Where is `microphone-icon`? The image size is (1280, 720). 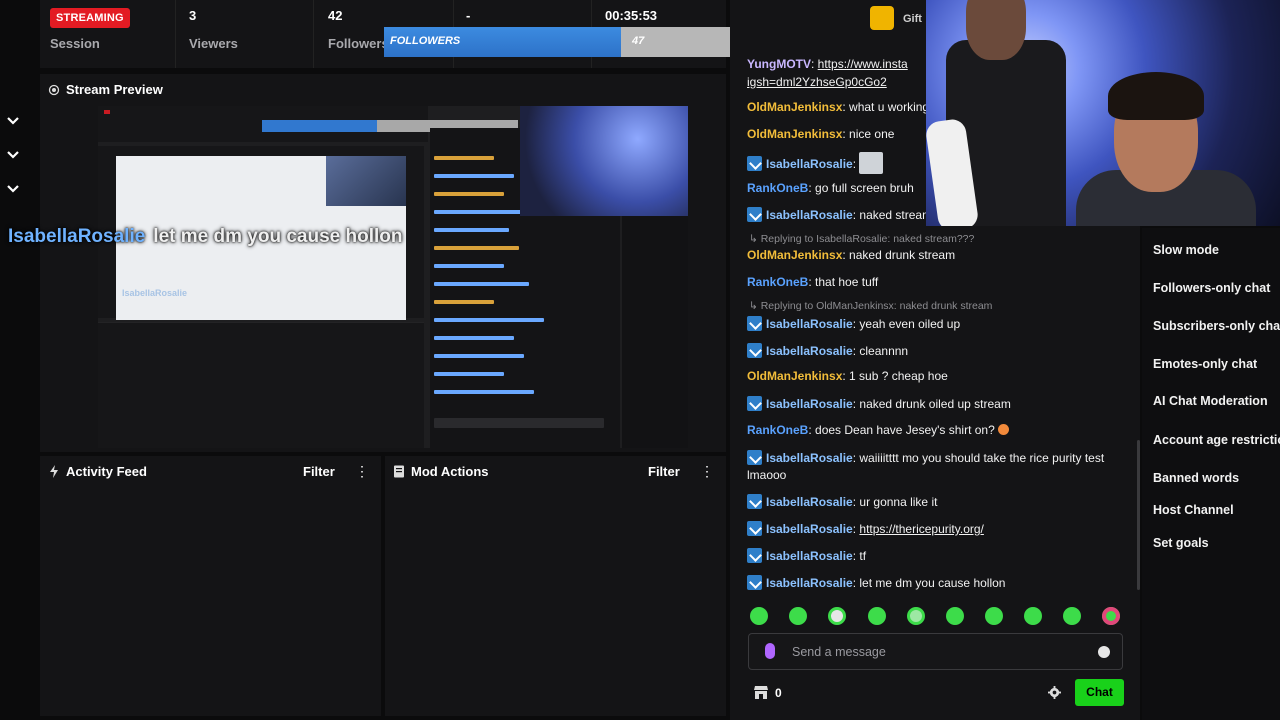
microphone-icon is located at coordinates (770, 651).